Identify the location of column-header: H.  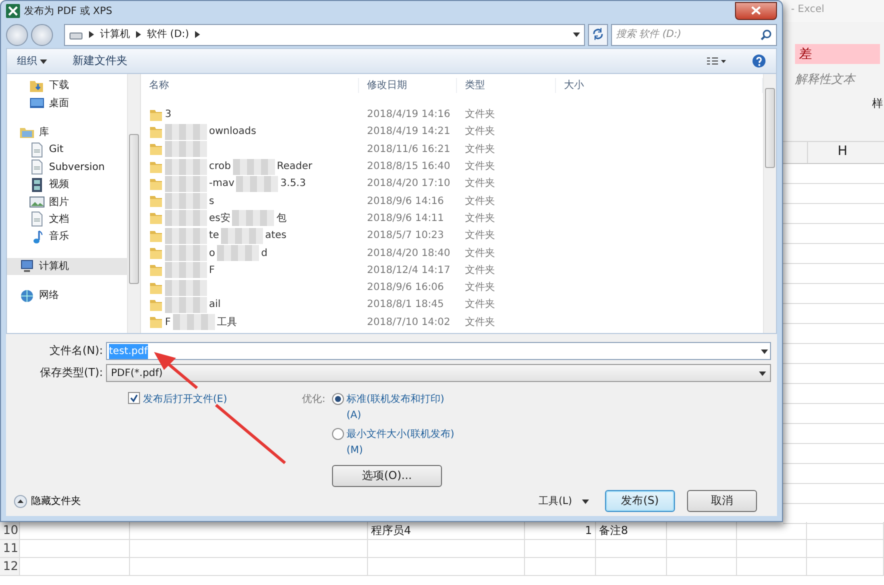
(842, 152).